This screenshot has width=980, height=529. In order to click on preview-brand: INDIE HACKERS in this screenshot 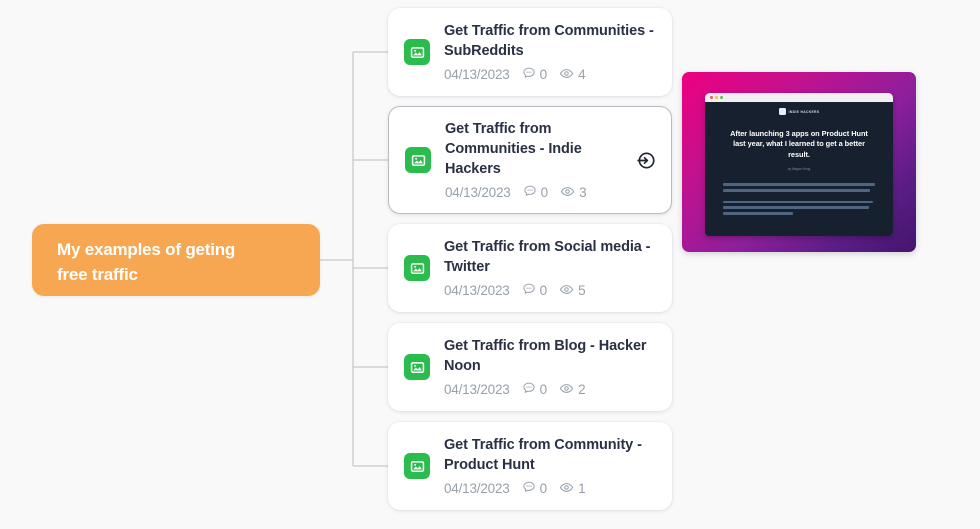, I will do `click(799, 111)`.